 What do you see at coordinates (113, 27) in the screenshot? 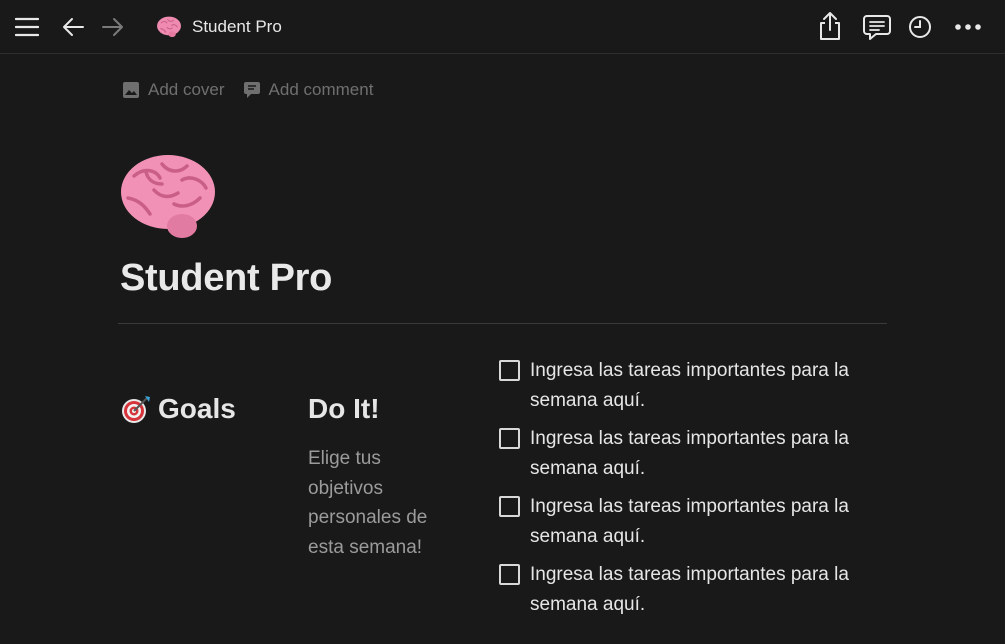
I see `arrow-right-icon` at bounding box center [113, 27].